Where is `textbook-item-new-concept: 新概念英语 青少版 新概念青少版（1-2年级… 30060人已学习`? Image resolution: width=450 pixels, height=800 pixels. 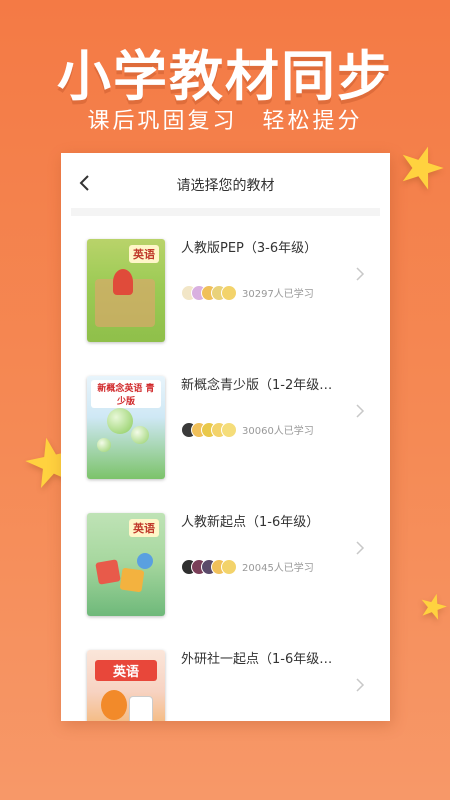 textbook-item-new-concept: 新概念英语 青少版 新概念青少版（1-2年级… 30060人已学习 is located at coordinates (225, 421).